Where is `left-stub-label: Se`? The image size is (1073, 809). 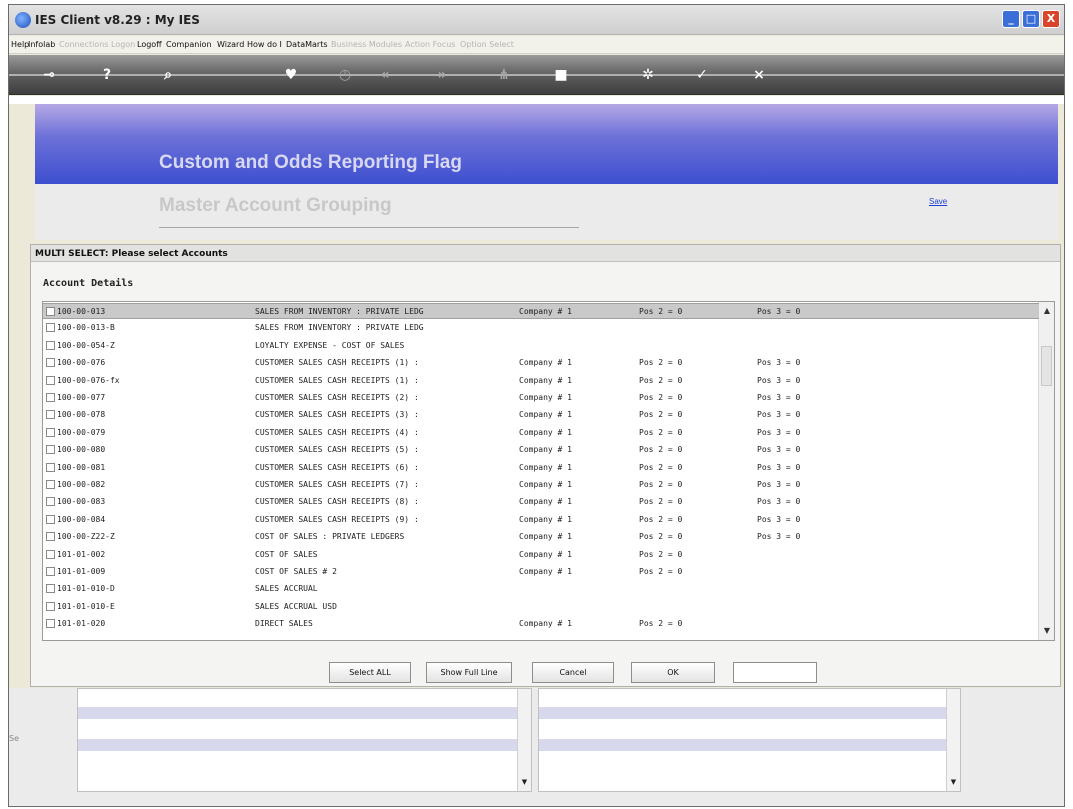 left-stub-label: Se is located at coordinates (14, 738).